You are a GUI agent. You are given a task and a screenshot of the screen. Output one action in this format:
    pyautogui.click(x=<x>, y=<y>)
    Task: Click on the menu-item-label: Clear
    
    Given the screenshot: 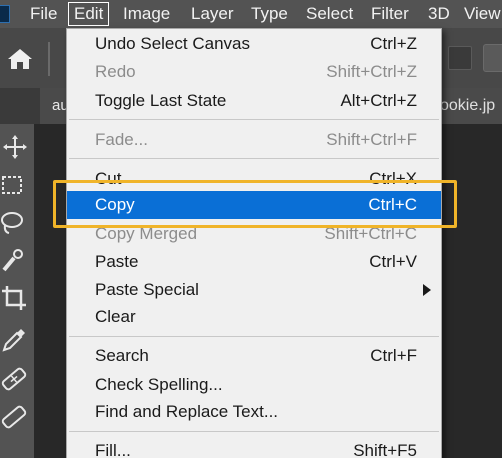 What is the action you would take?
    pyautogui.click(x=115, y=316)
    